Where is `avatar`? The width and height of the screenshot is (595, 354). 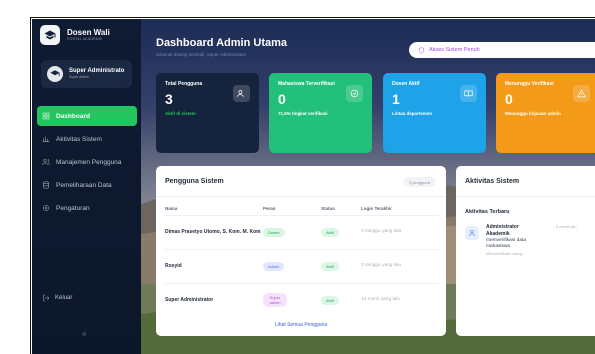 avatar is located at coordinates (55, 74).